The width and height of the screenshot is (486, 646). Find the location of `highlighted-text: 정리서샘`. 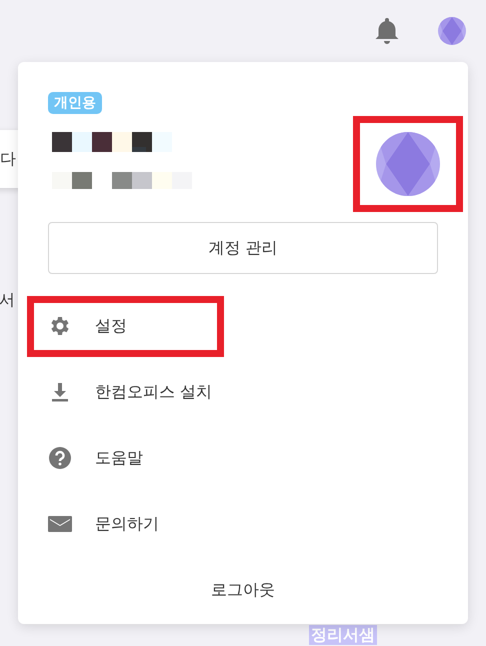

highlighted-text: 정리서샘 is located at coordinates (343, 635).